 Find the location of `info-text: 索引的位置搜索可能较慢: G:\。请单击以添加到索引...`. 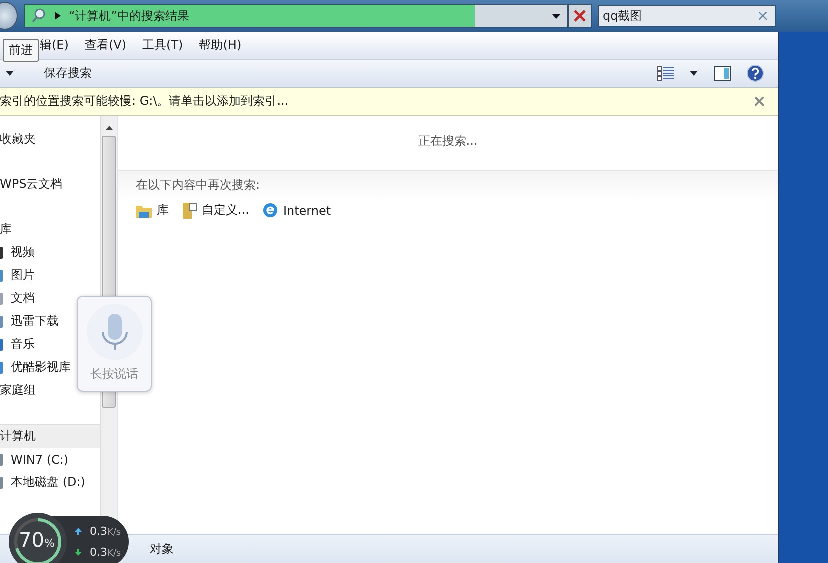

info-text: 索引的位置搜索可能较慢: G:\。请单击以添加到索引... is located at coordinates (144, 101).